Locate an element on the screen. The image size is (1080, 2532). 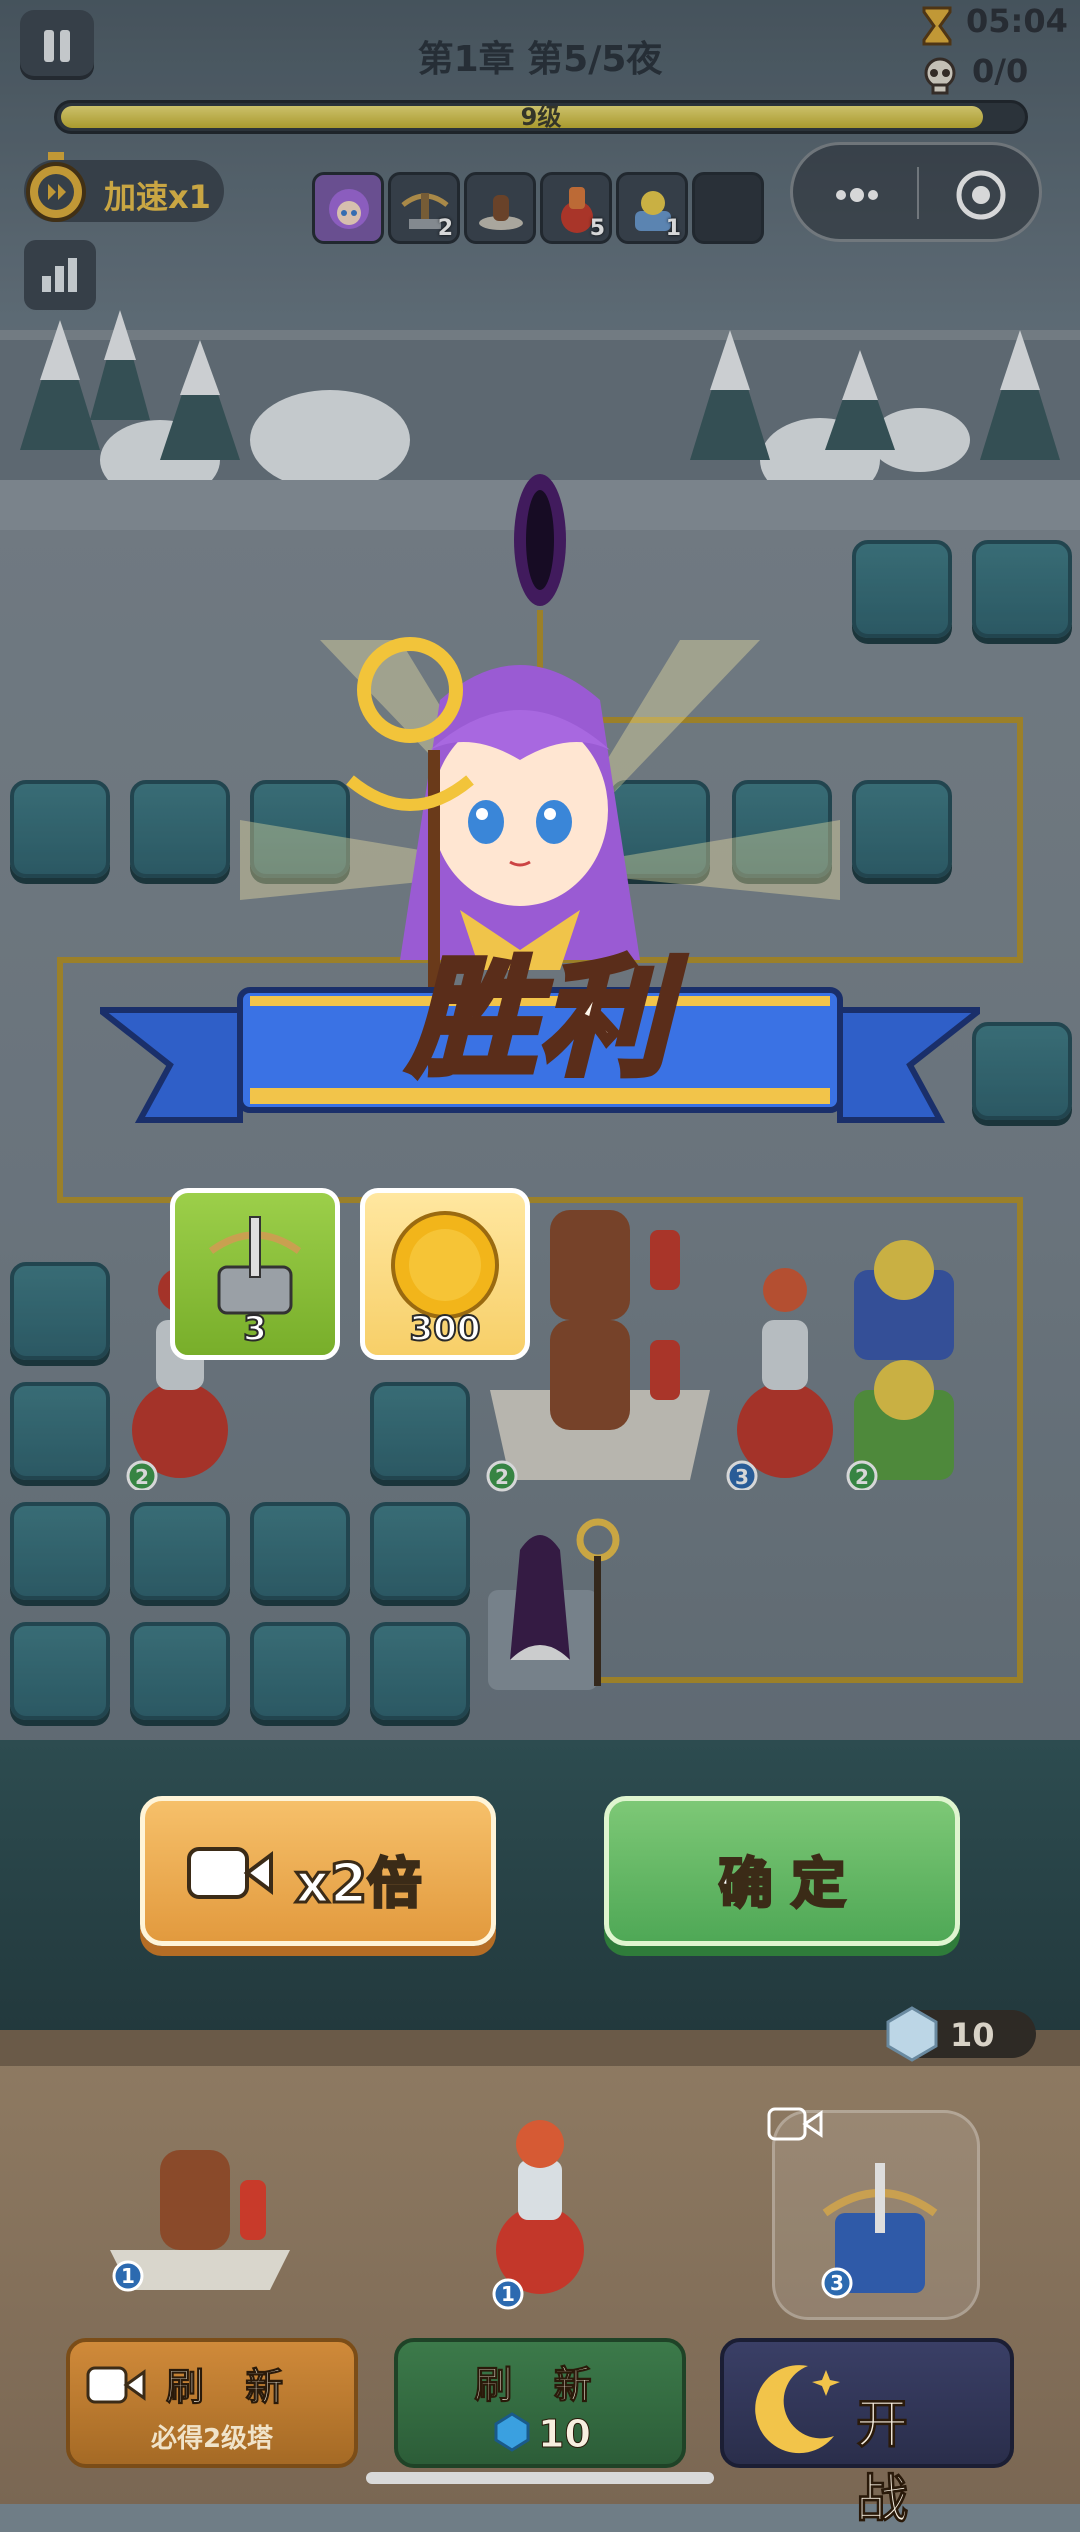
drum-tower-unit: 2 is located at coordinates (905, 1360).